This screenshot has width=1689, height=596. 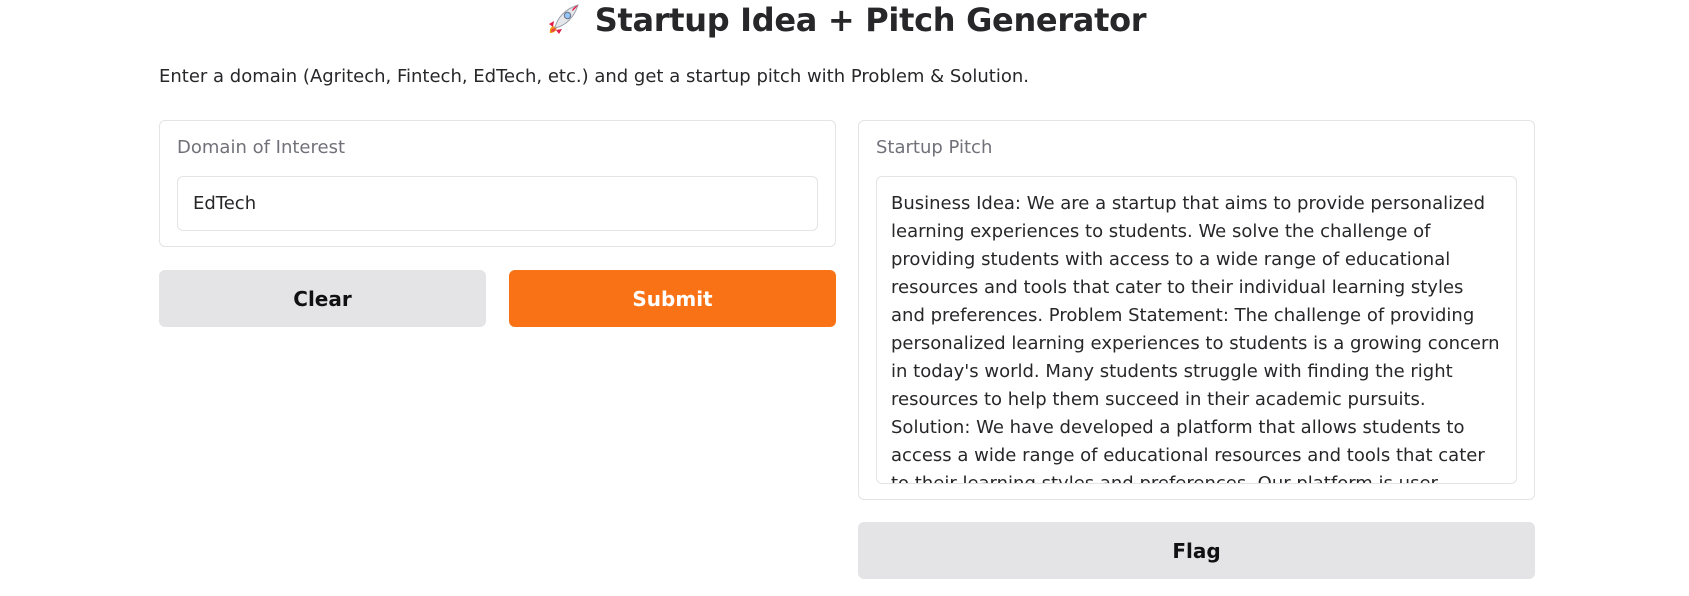 I want to click on flag-button: Flag, so click(x=1196, y=550).